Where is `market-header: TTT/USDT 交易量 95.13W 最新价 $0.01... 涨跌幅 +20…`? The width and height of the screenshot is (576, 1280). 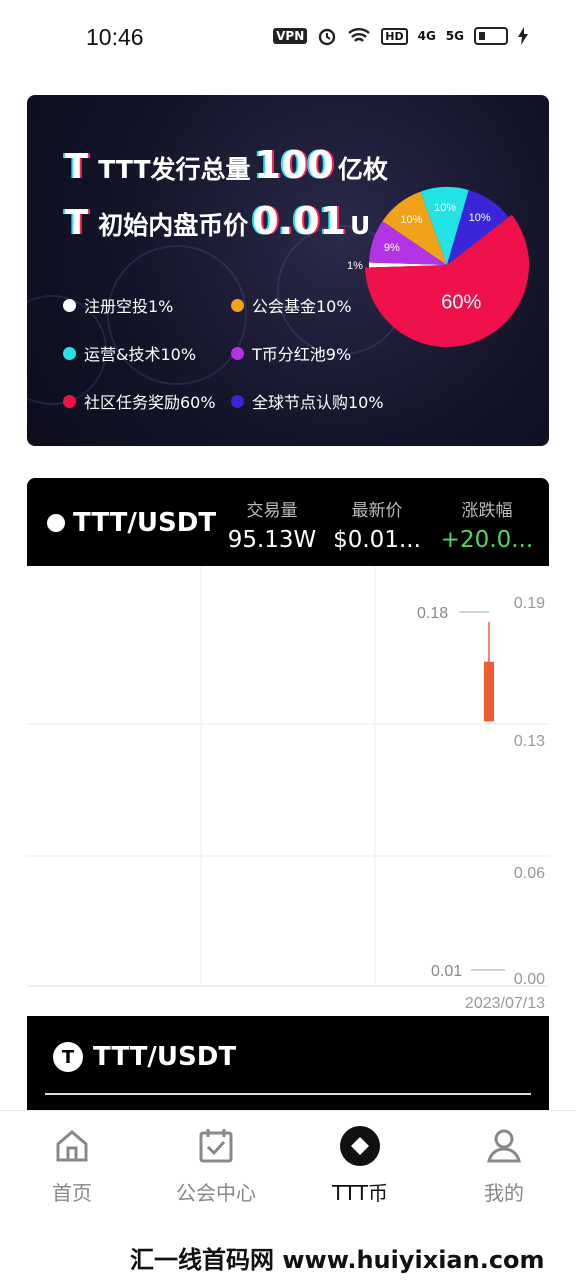
market-header: TTT/USDT 交易量 95.13W 最新价 $0.01... 涨跌幅 +20… is located at coordinates (288, 522).